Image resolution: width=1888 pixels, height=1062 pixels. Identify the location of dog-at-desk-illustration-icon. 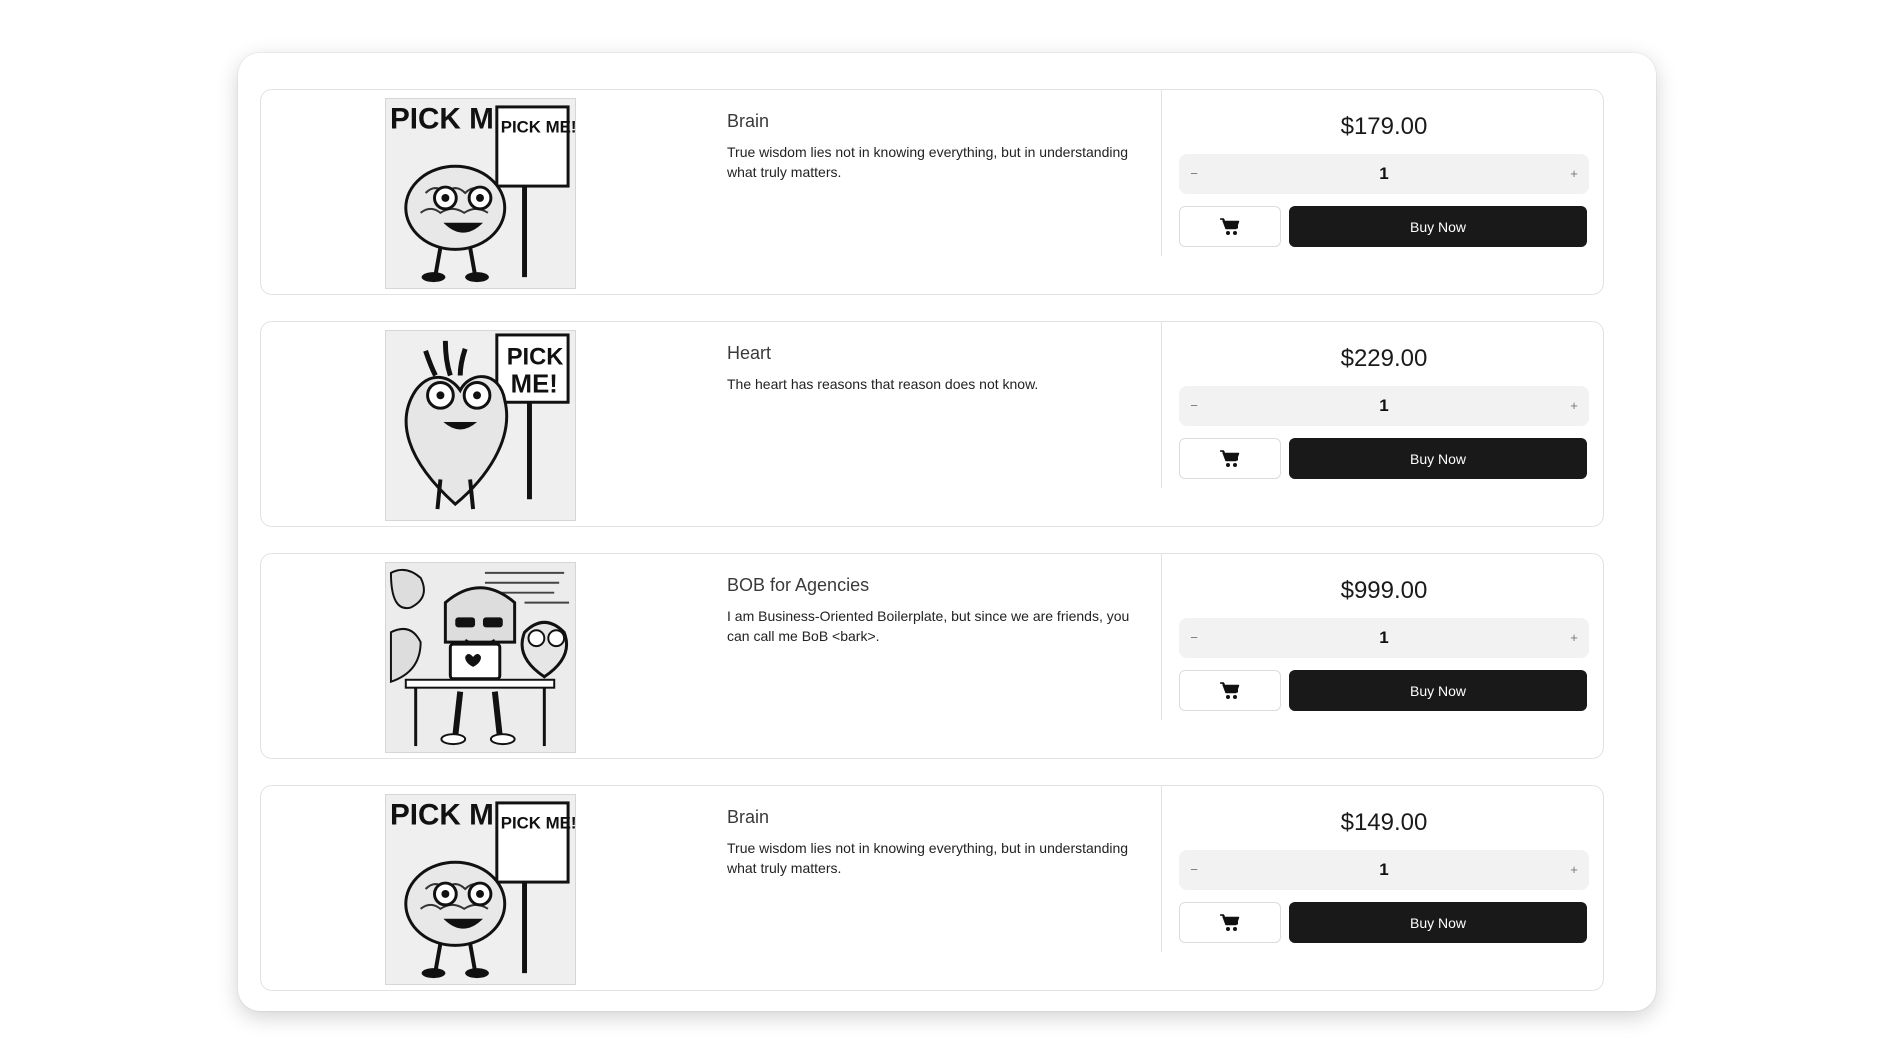
(480, 657).